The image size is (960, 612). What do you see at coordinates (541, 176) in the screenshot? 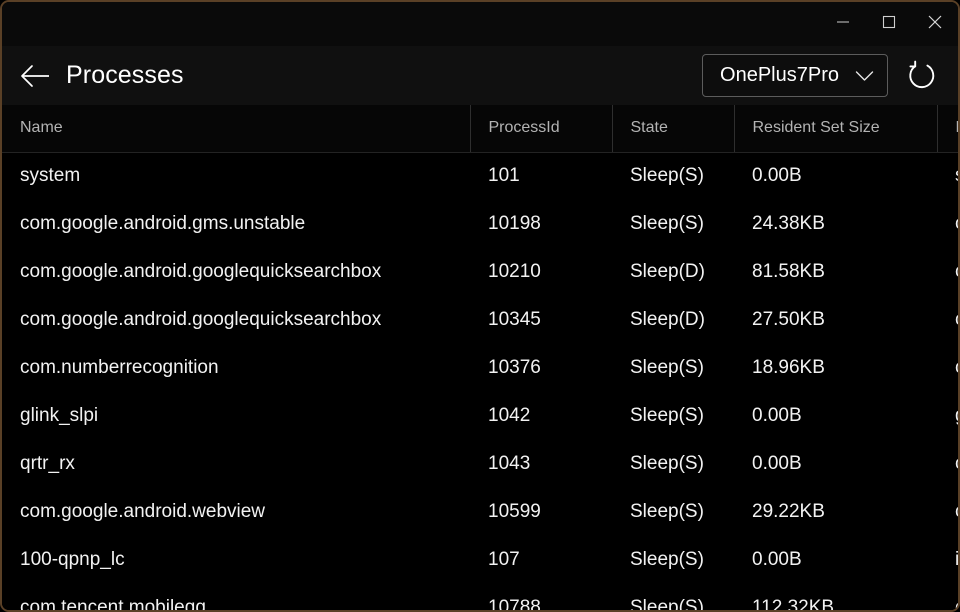
I see `cell-pid: 101` at bounding box center [541, 176].